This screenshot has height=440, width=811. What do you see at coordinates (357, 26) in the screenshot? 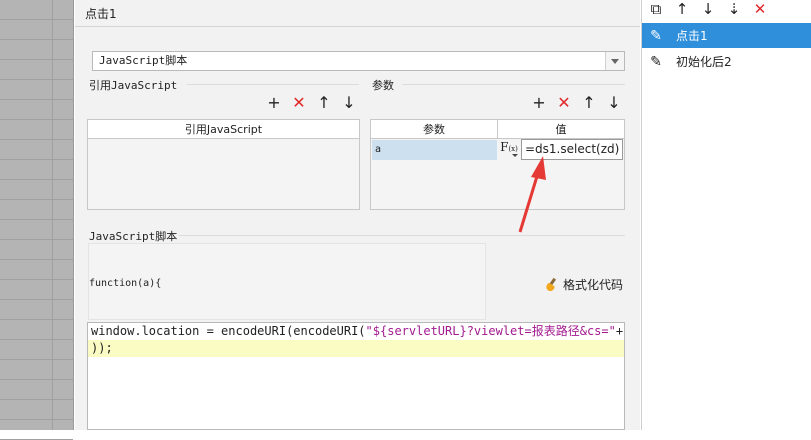
I see `header-divider` at bounding box center [357, 26].